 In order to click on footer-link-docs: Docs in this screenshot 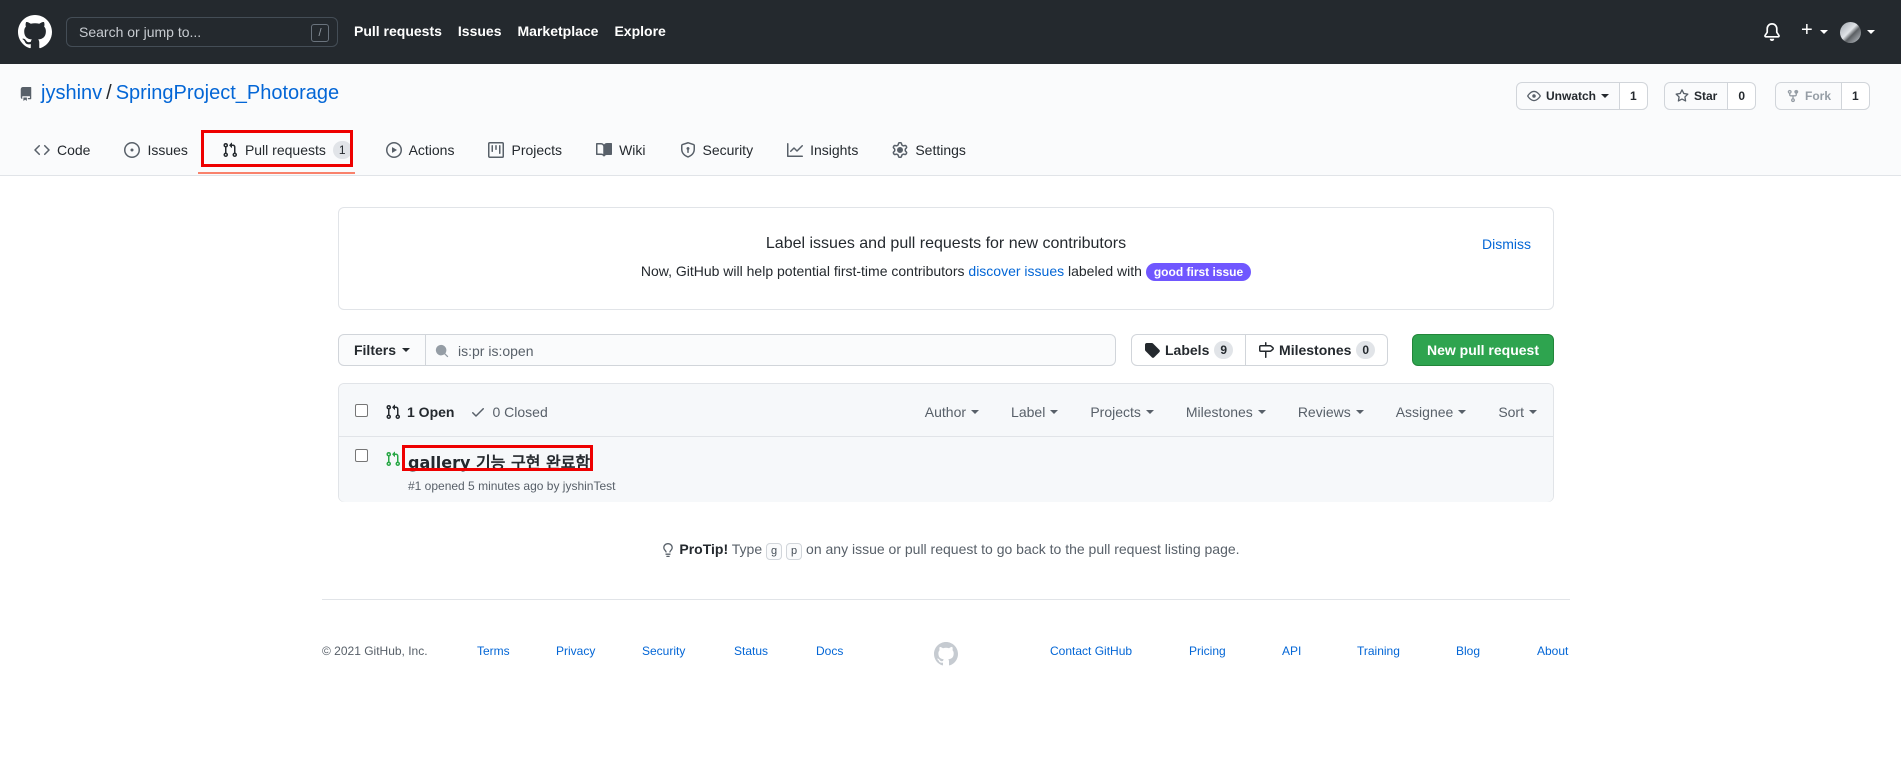, I will do `click(829, 651)`.